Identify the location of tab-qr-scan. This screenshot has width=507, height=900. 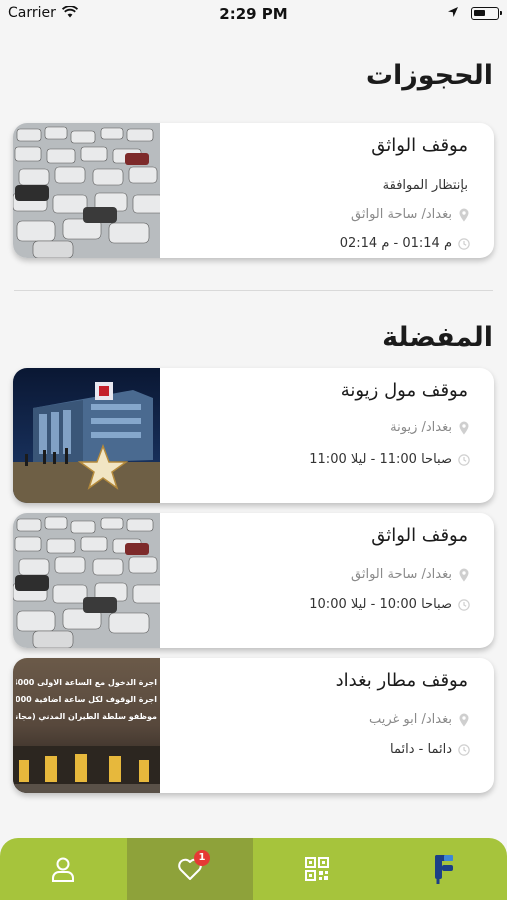
(317, 869).